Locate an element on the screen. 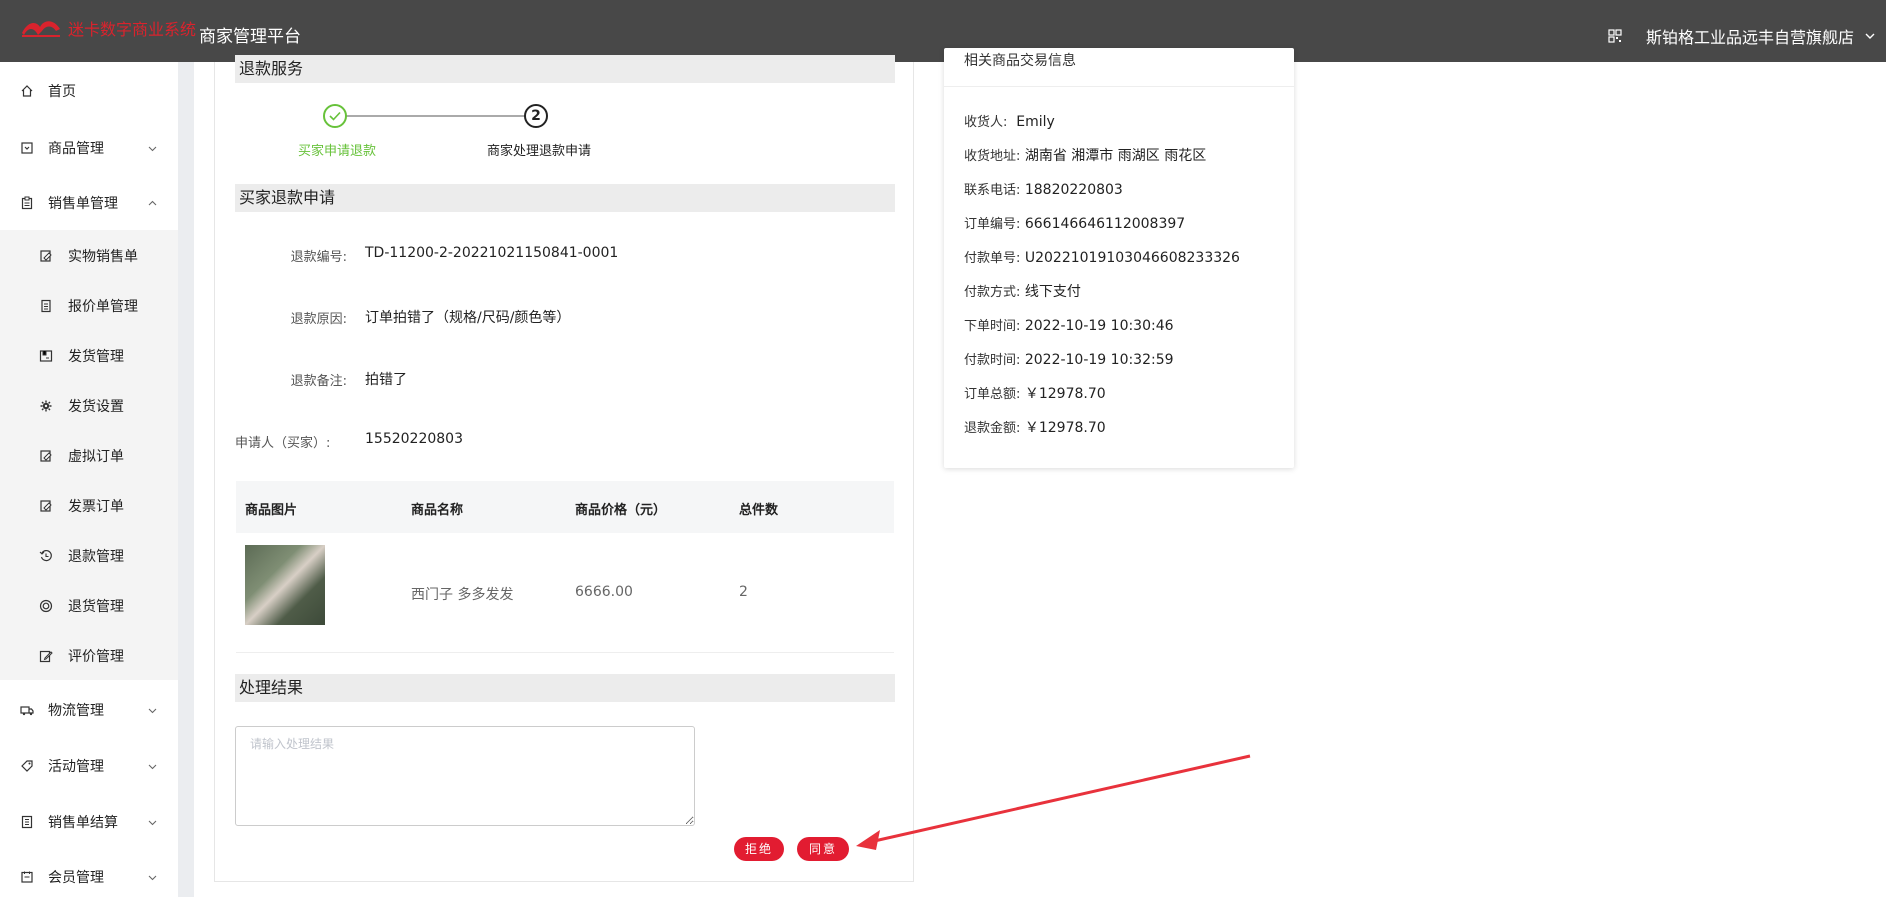 This screenshot has height=897, width=1886. sidebar-item-sales: 销售单管理 is located at coordinates (89, 203).